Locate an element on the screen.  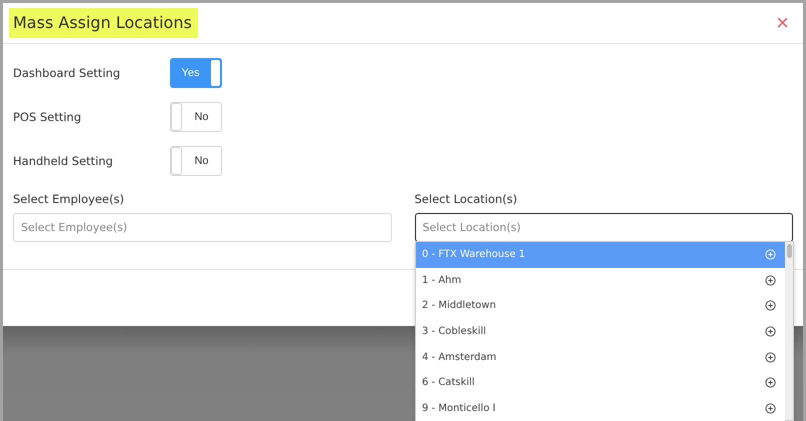
dropdown-option: 1 - Ahm is located at coordinates (600, 281).